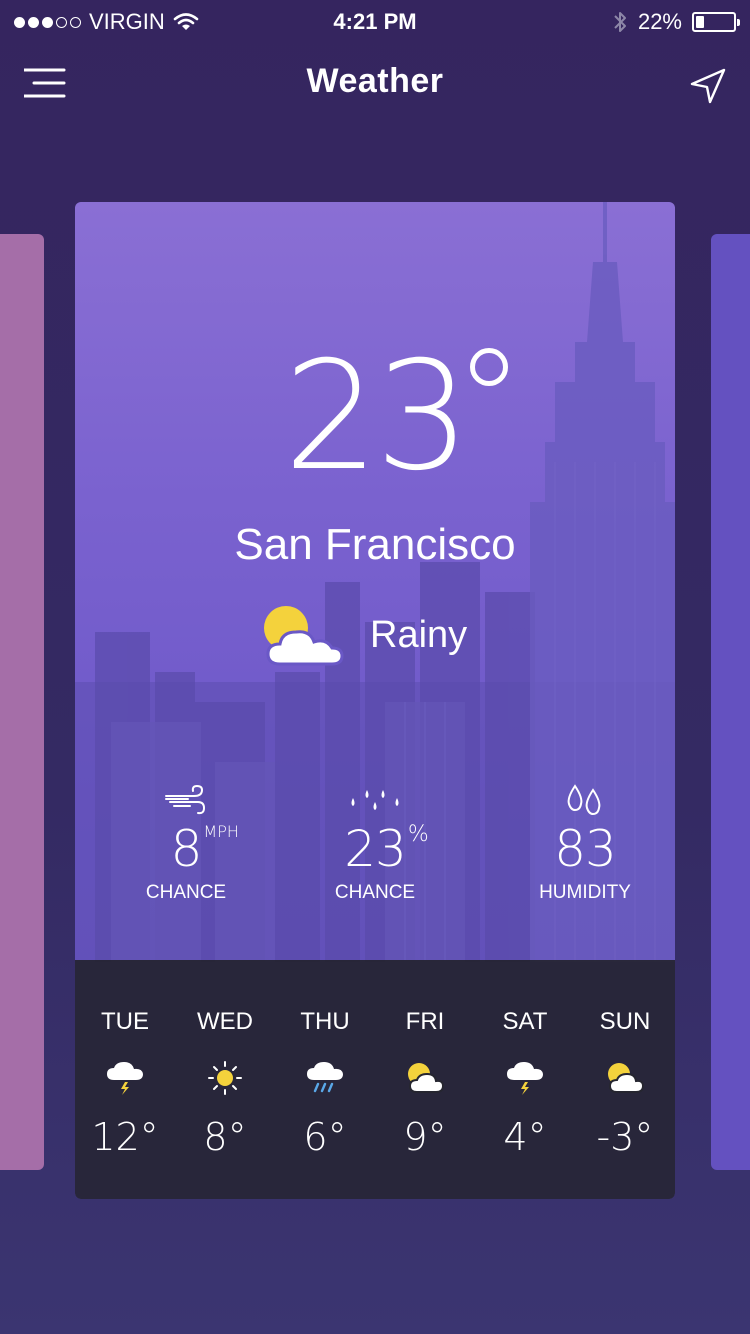 Image resolution: width=750 pixels, height=1334 pixels. I want to click on condition-label: Rainy, so click(419, 634).